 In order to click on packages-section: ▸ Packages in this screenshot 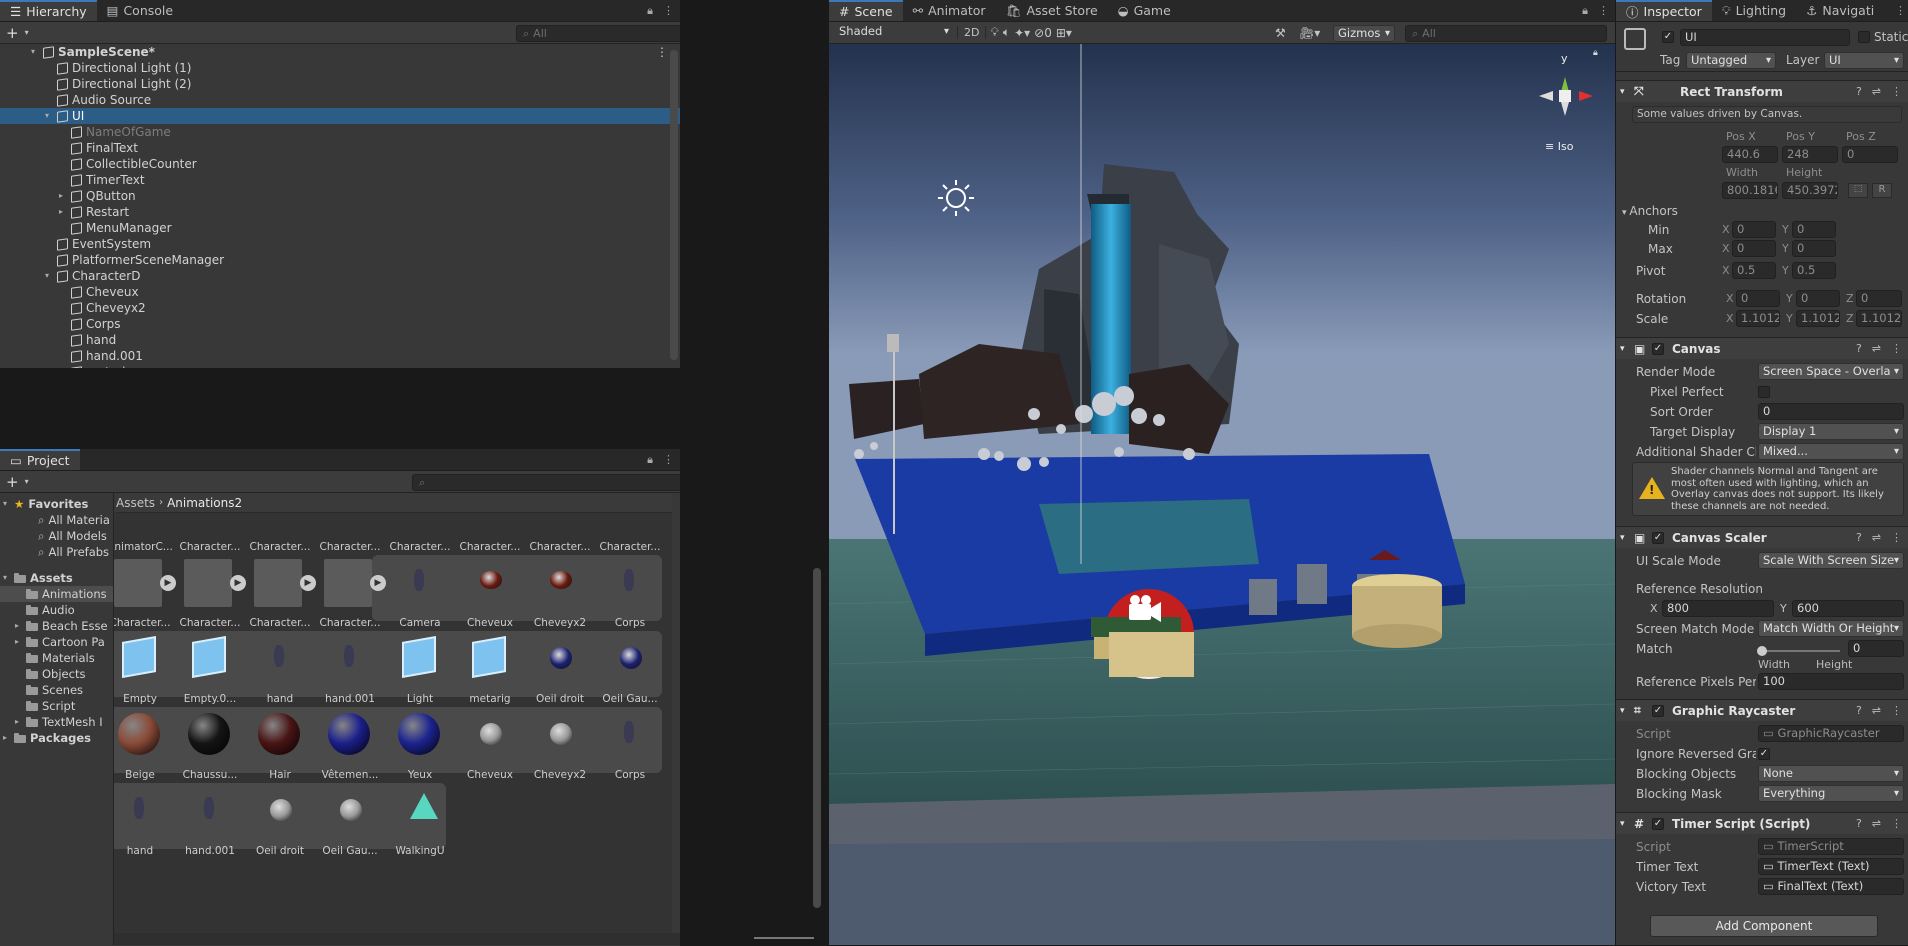, I will do `click(56, 738)`.